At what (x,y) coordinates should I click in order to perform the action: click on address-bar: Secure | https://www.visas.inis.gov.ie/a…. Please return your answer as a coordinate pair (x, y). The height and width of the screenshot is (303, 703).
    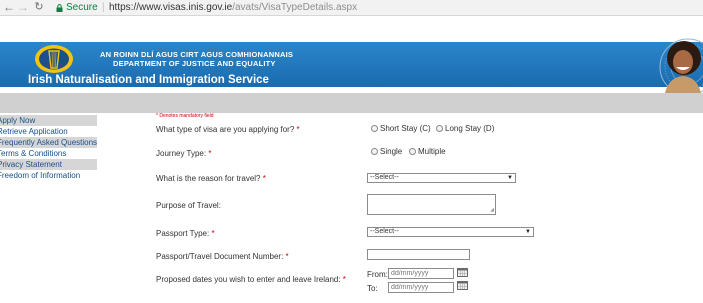
    Looking at the image, I should click on (377, 8).